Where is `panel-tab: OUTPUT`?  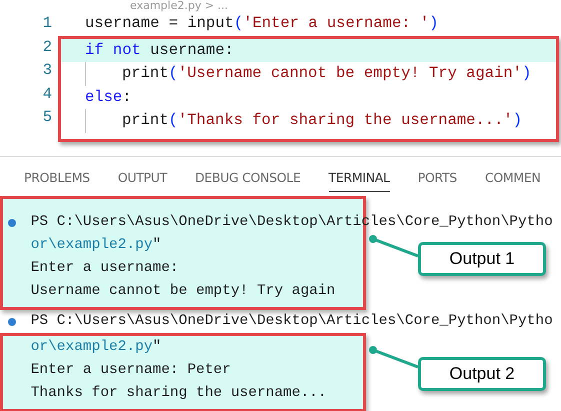 panel-tab: OUTPUT is located at coordinates (142, 181).